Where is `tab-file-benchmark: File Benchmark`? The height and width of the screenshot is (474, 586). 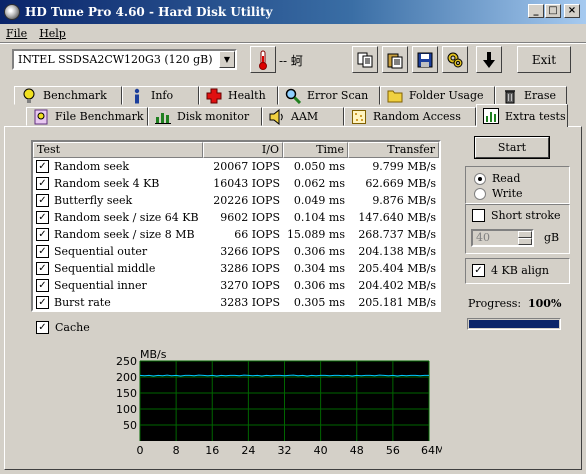
tab-file-benchmark: File Benchmark is located at coordinates (87, 116).